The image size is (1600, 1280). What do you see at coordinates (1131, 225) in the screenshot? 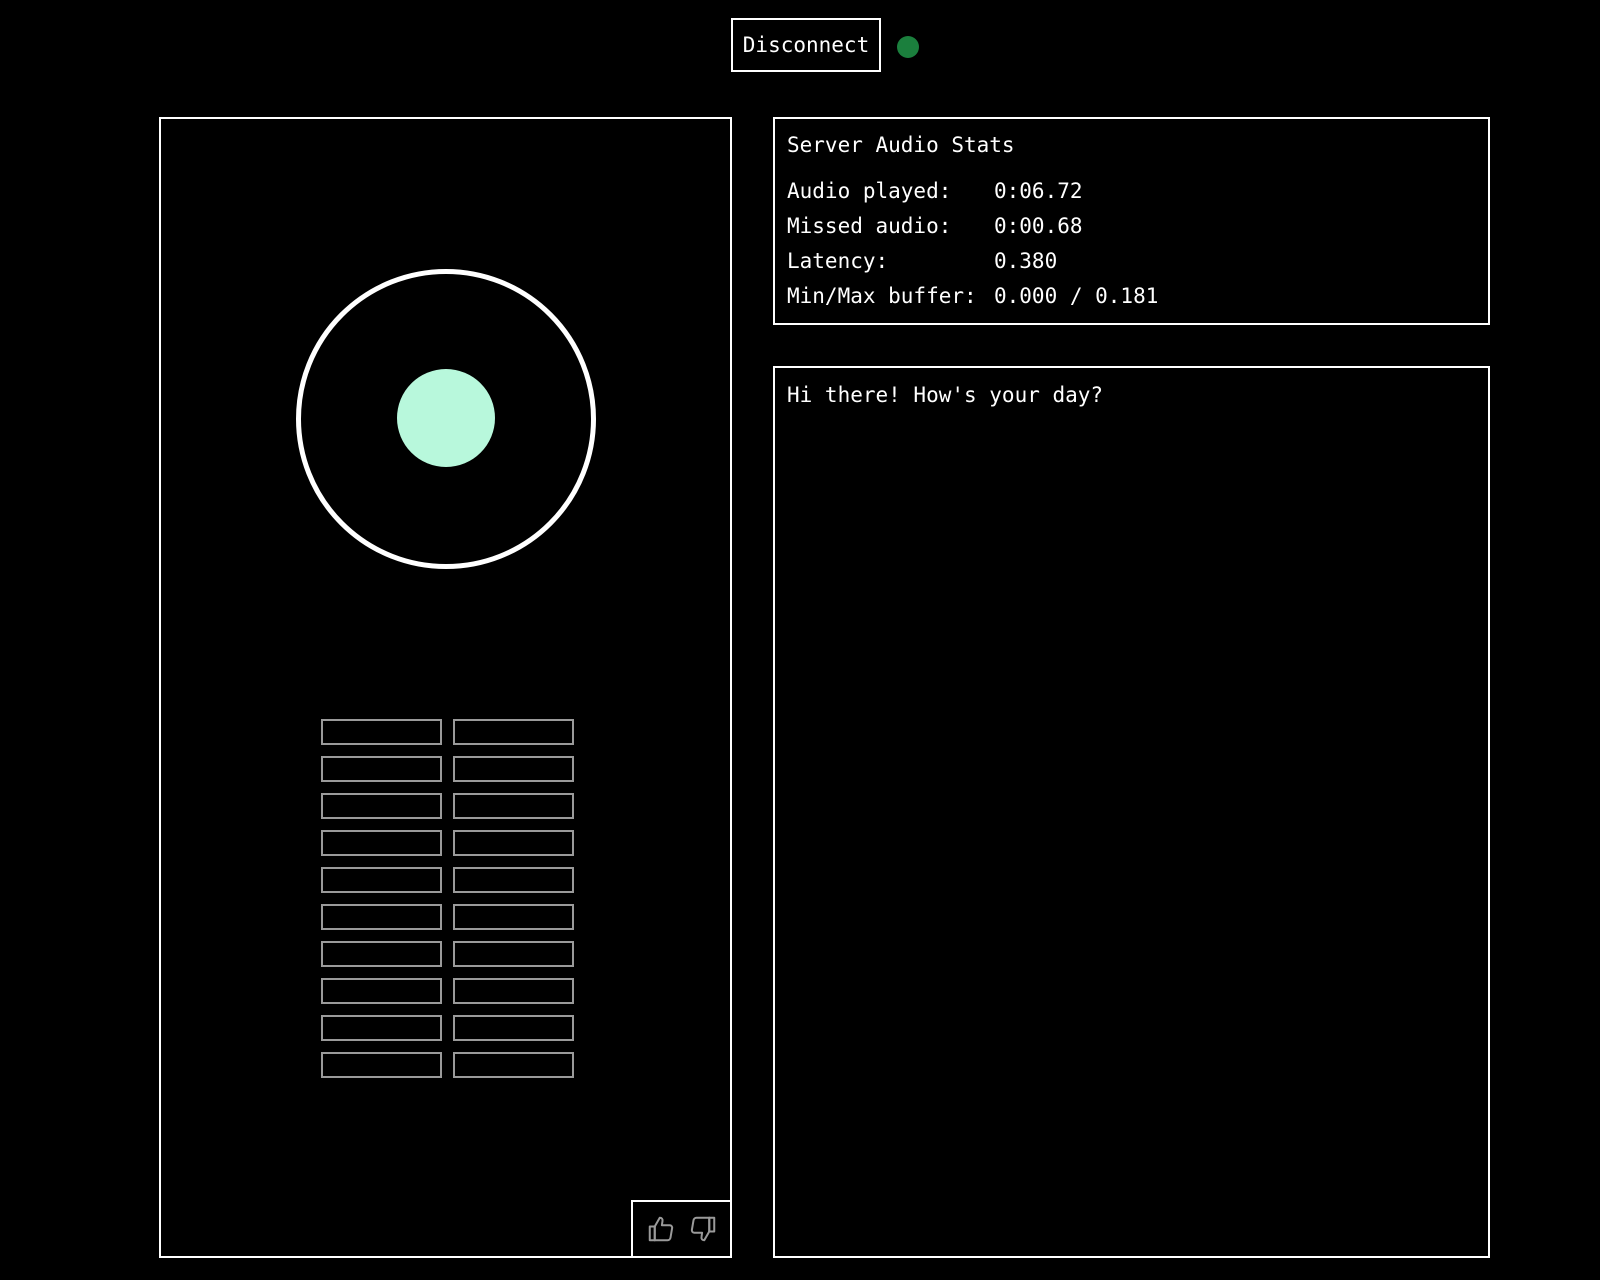
I see `stat-row-missed-audio: Missed audio: 0:00.68` at bounding box center [1131, 225].